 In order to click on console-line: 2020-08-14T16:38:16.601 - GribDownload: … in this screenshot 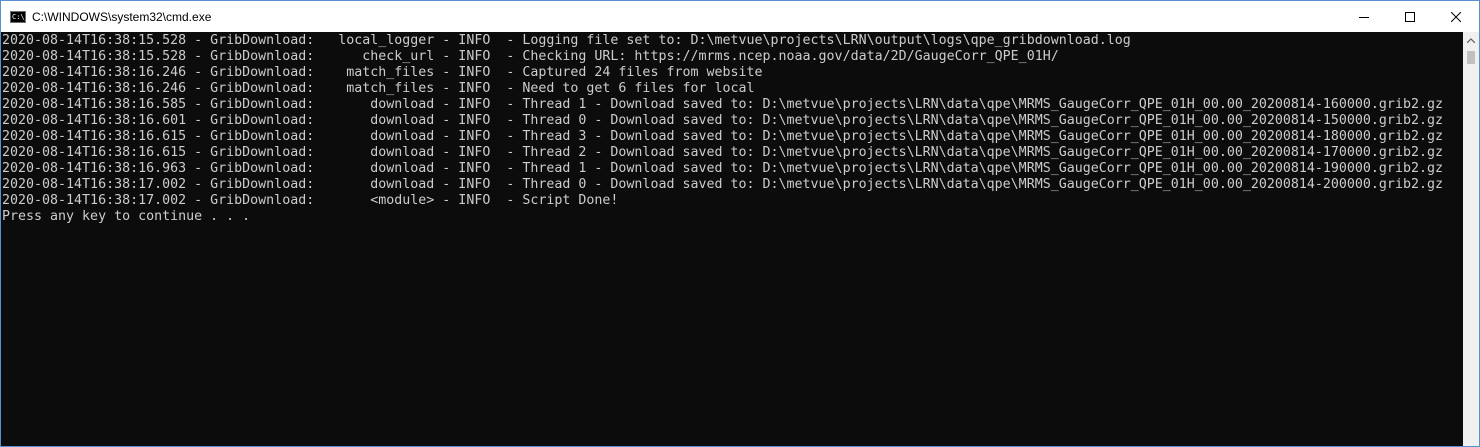, I will do `click(722, 120)`.